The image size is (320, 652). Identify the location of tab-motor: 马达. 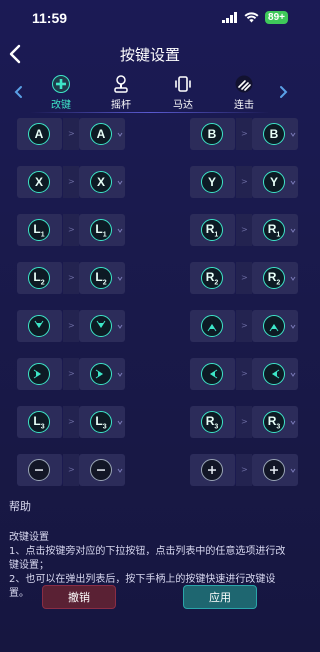
(183, 92).